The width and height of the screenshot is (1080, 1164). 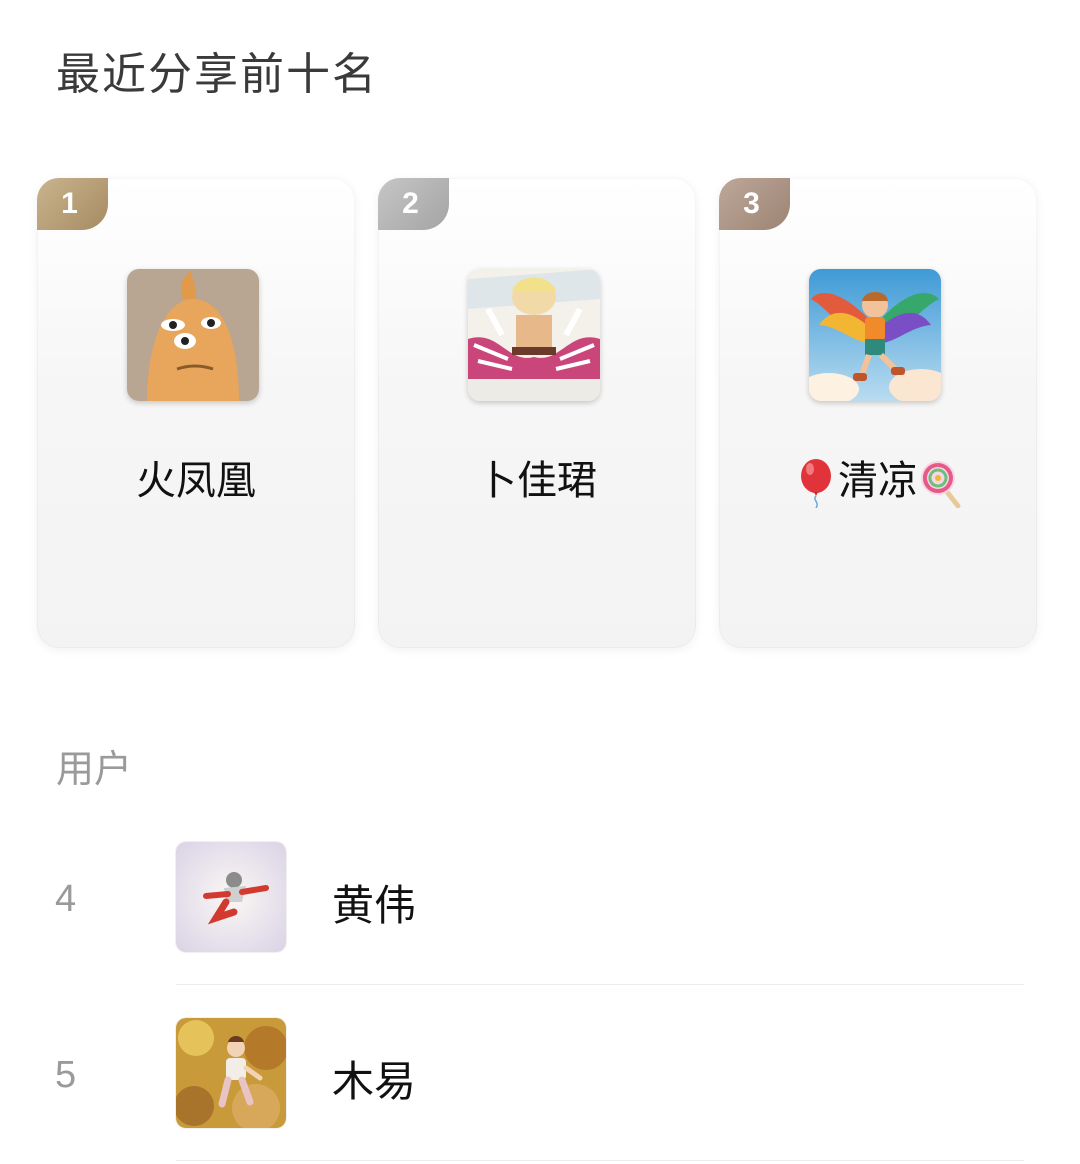 What do you see at coordinates (878, 413) in the screenshot?
I see `podium-card-3: 3 清凉` at bounding box center [878, 413].